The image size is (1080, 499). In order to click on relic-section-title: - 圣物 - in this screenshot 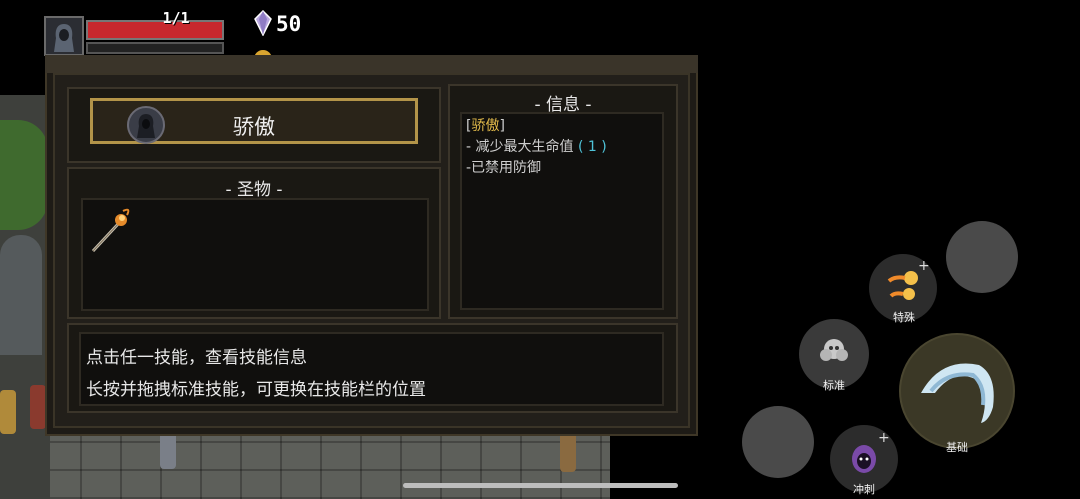, I will do `click(254, 190)`.